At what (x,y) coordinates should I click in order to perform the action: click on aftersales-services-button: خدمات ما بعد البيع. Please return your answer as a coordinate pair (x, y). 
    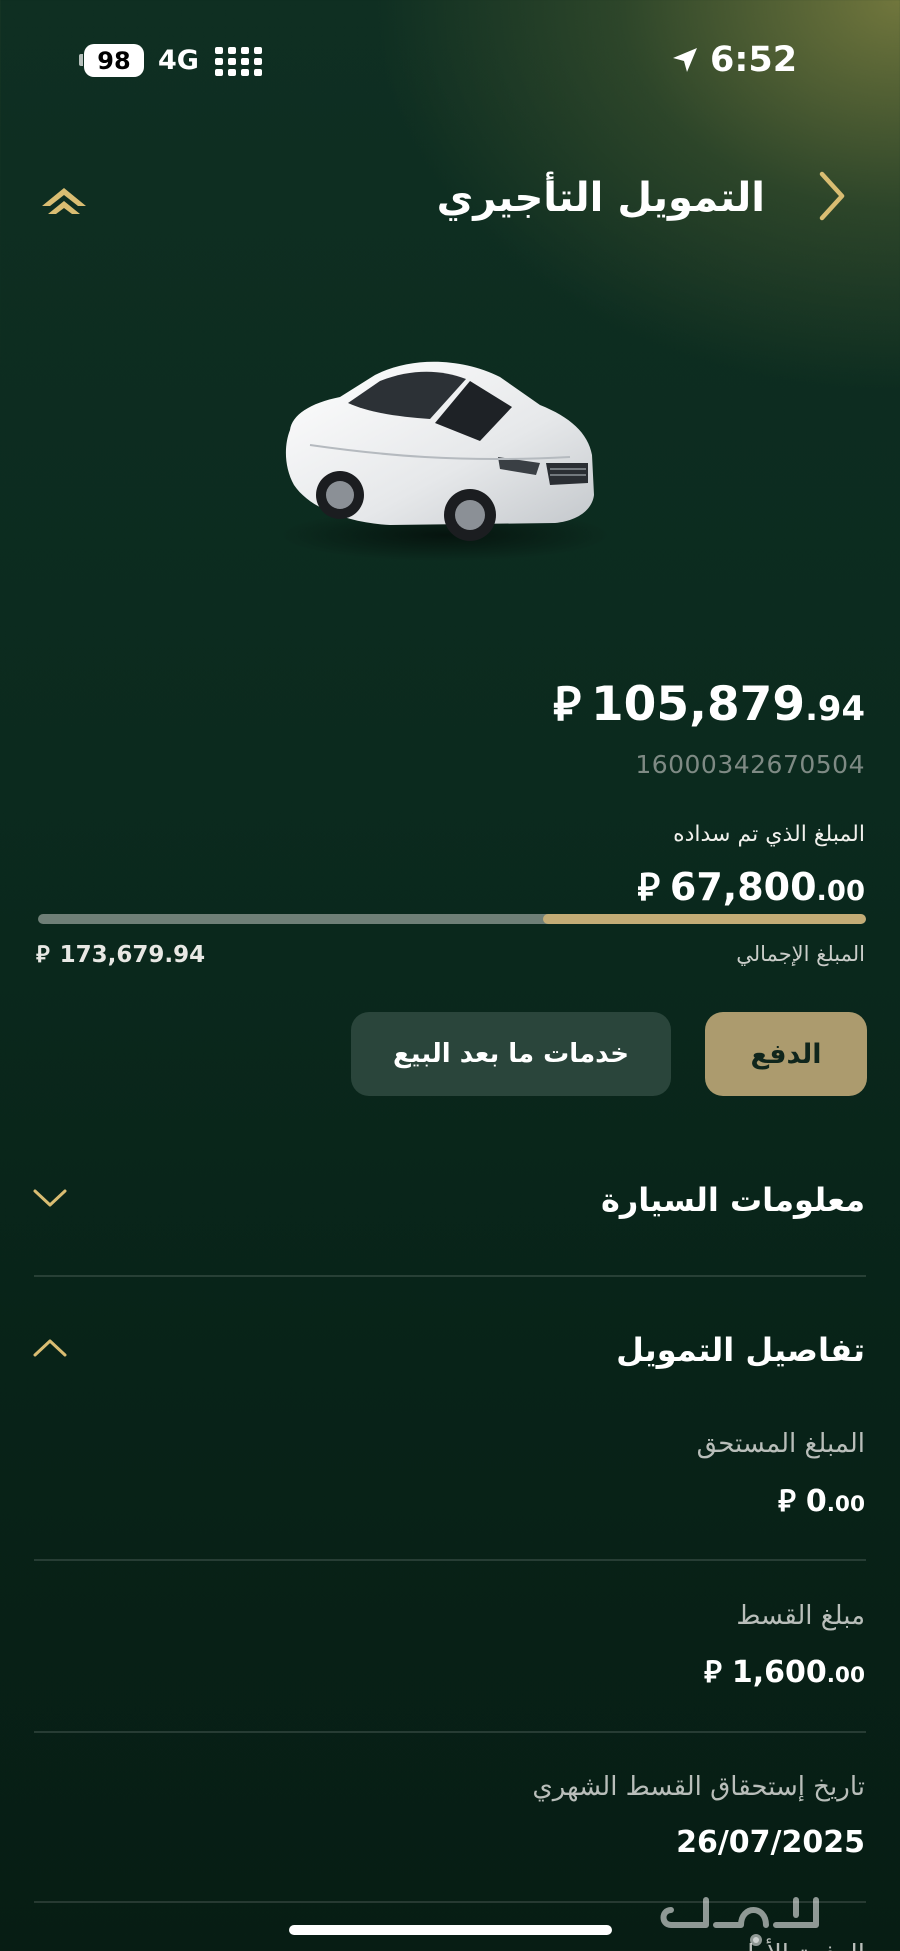
    Looking at the image, I should click on (511, 1054).